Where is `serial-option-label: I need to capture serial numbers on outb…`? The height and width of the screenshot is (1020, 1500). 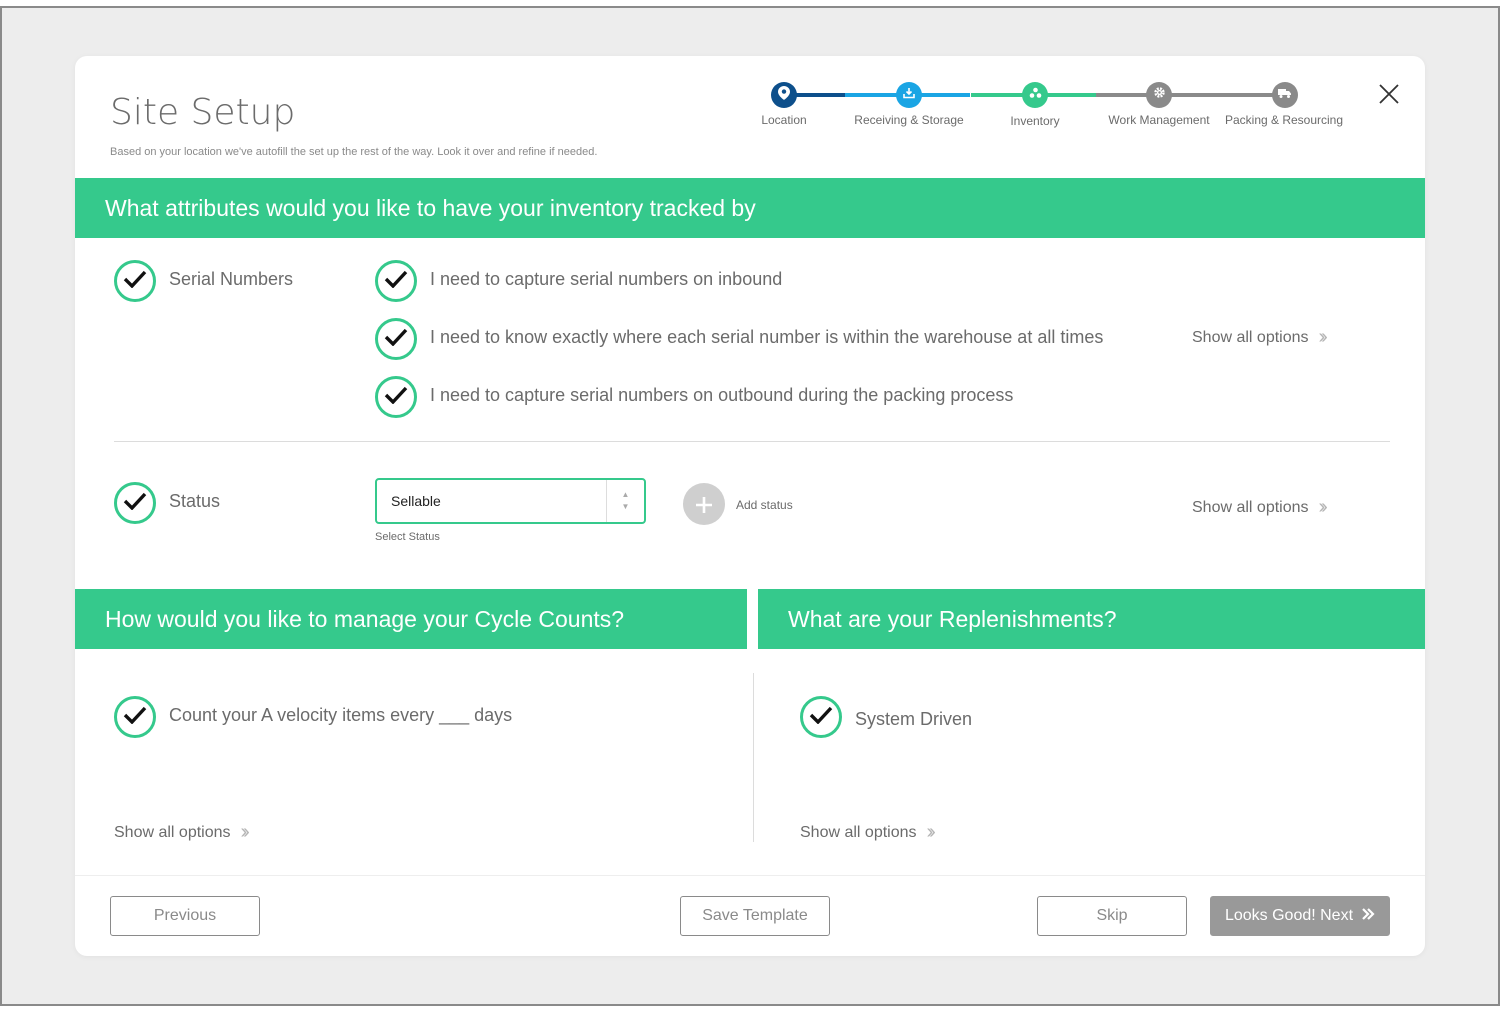 serial-option-label: I need to capture serial numbers on outb… is located at coordinates (722, 395).